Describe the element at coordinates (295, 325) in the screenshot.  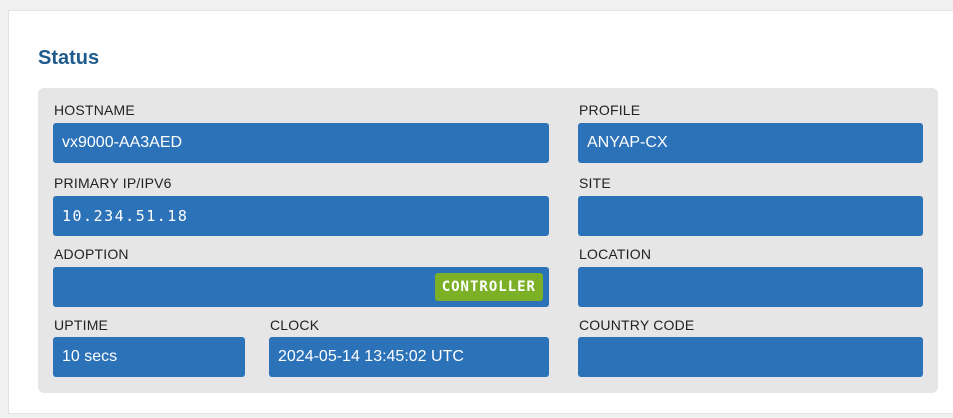
I see `clock-label: CLOCK` at that location.